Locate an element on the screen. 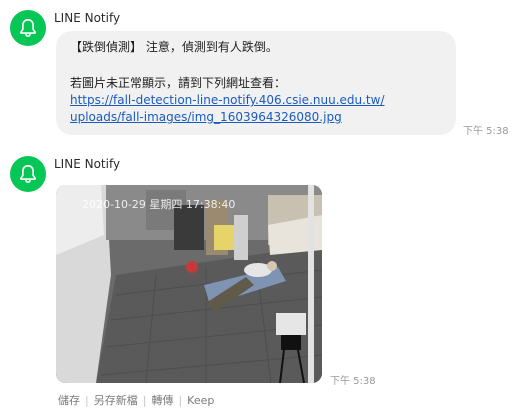  image-action-bar: 儲存 | 另存新檔 | 轉傳 | Keep is located at coordinates (136, 400).